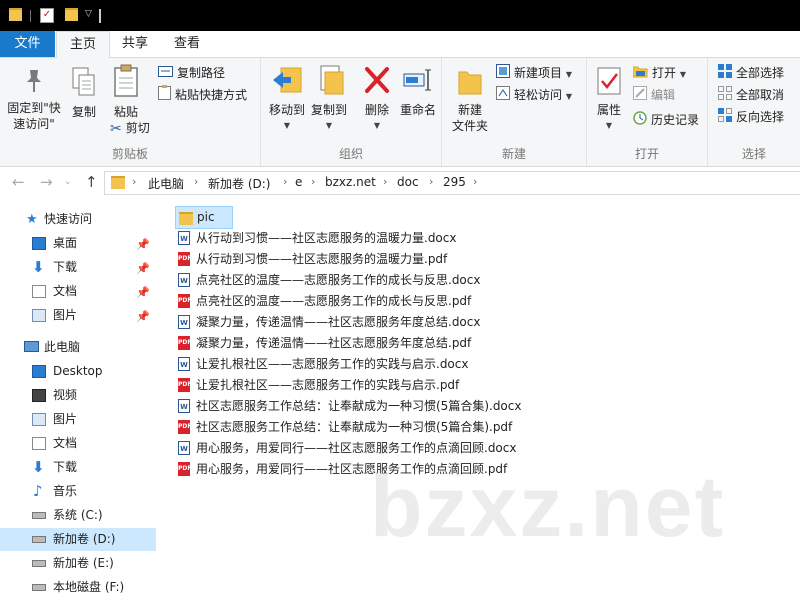 The image size is (800, 600). What do you see at coordinates (298, 182) in the screenshot?
I see `crumb-e: e` at bounding box center [298, 182].